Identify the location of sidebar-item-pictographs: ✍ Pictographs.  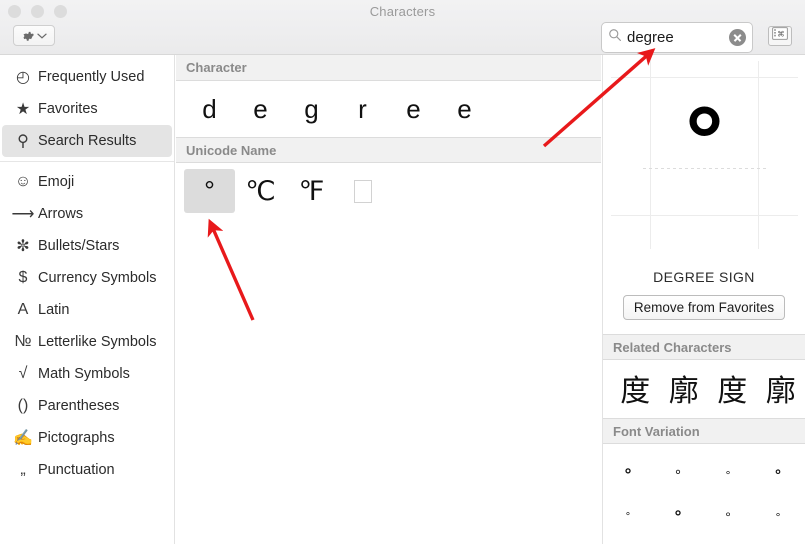
(87, 438).